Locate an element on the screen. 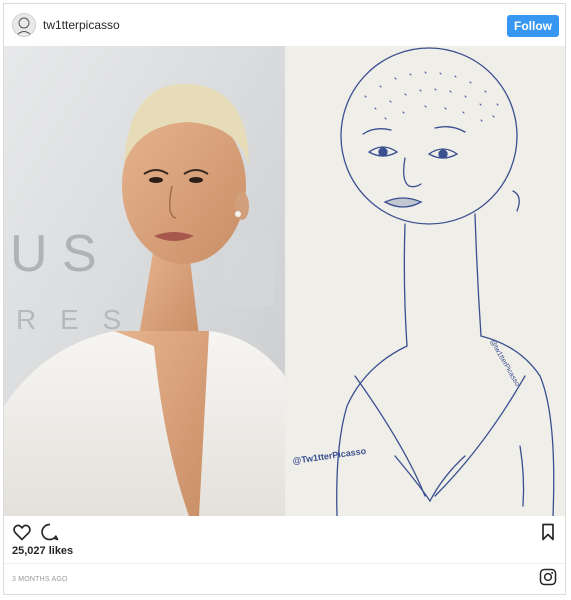 This screenshot has width=571, height=600. instagram-icon is located at coordinates (548, 577).